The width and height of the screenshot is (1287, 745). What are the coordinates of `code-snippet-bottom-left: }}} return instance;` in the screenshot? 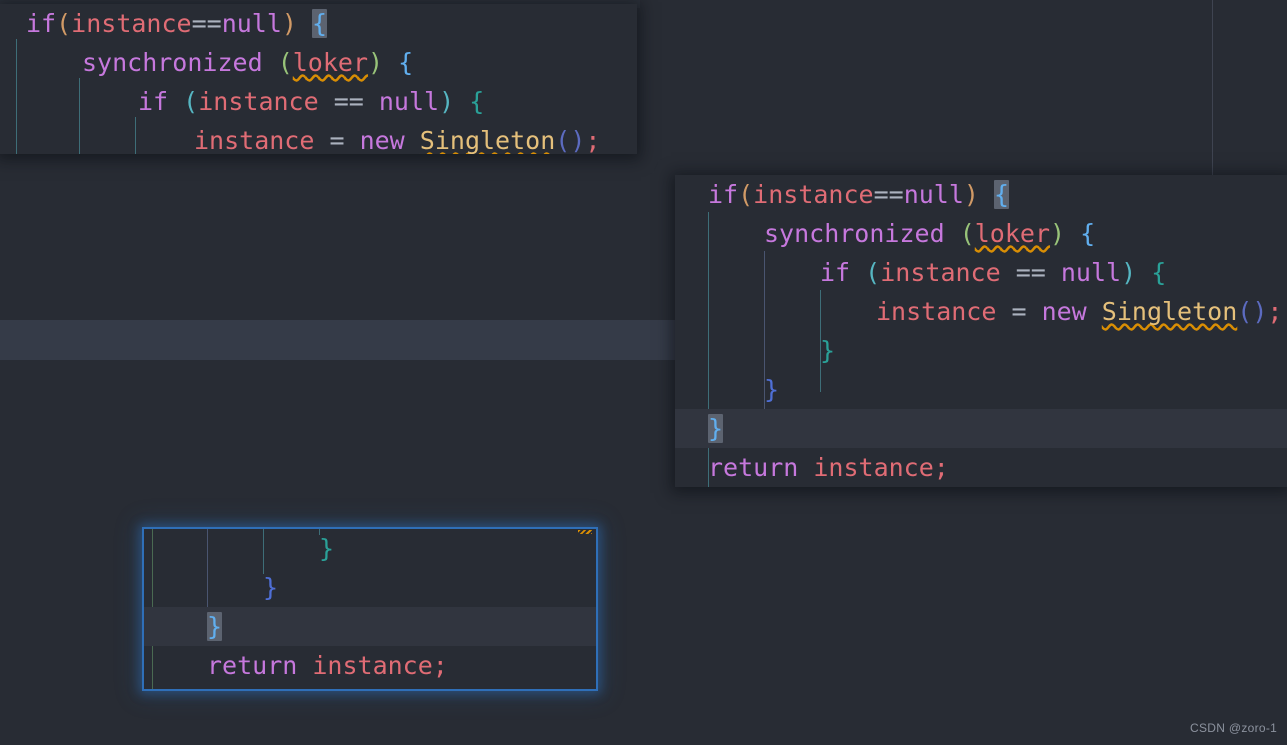 It's located at (370, 609).